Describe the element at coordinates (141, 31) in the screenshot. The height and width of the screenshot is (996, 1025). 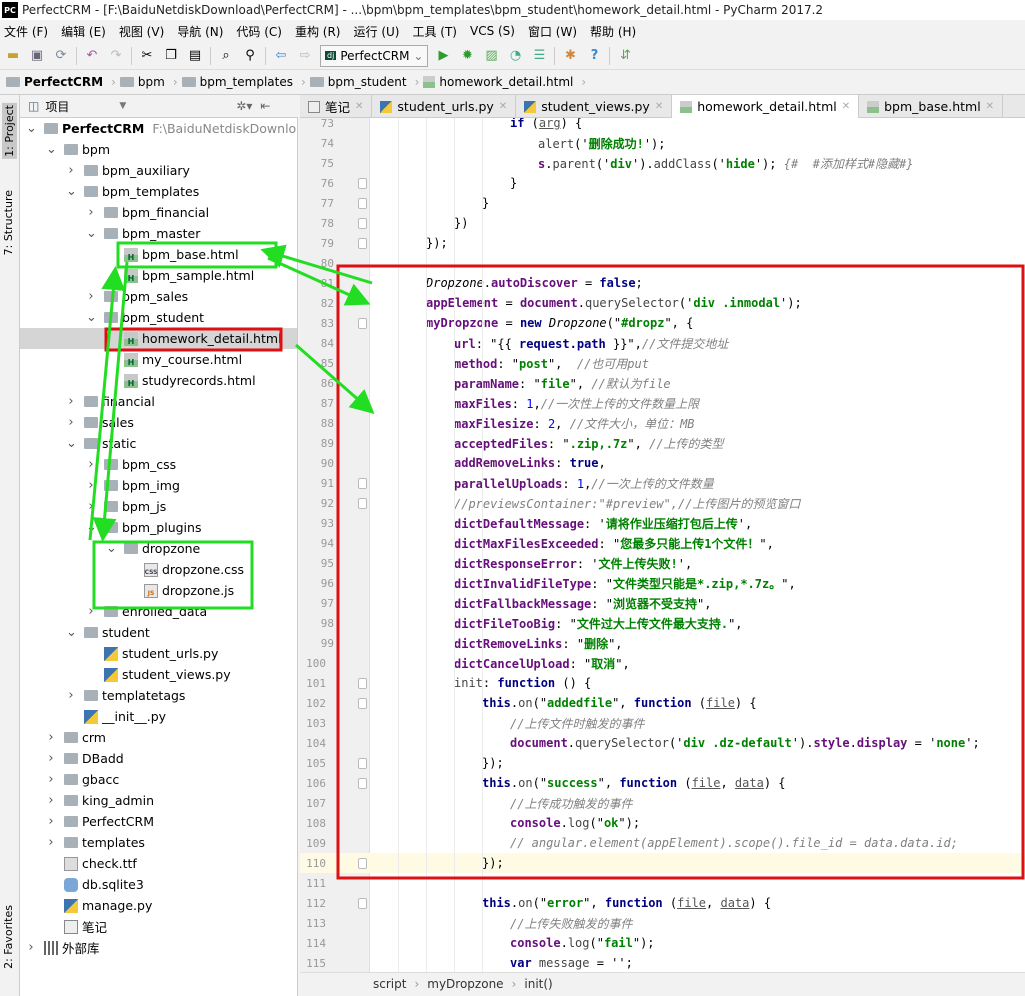
I see `menu-item: 视图 (V)` at that location.